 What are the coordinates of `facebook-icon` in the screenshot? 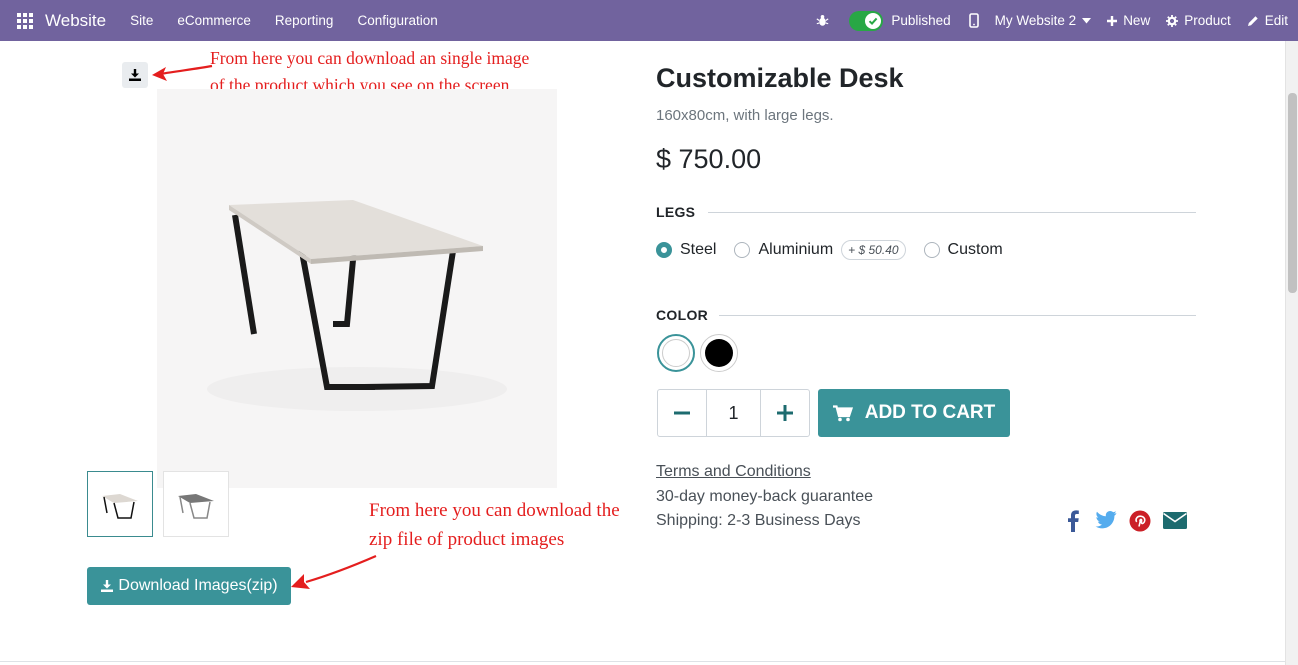 It's located at (1073, 523).